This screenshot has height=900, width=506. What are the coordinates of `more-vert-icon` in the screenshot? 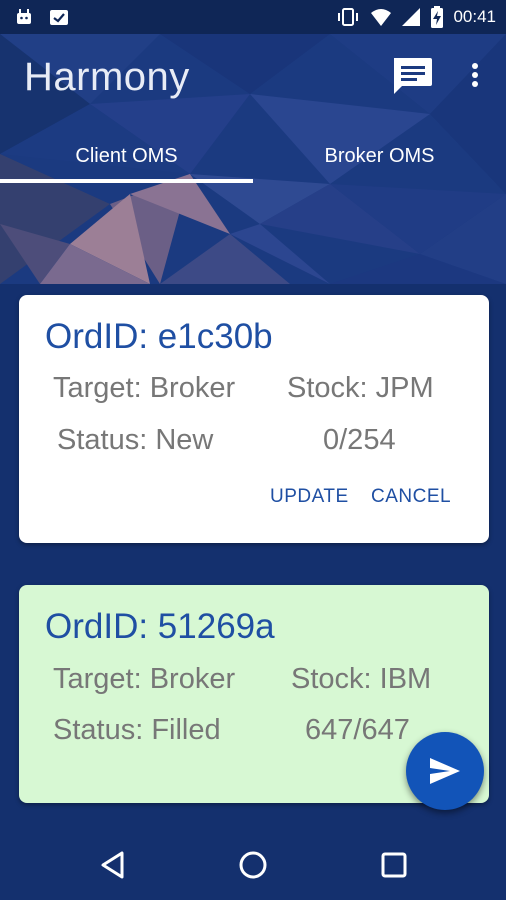 It's located at (475, 75).